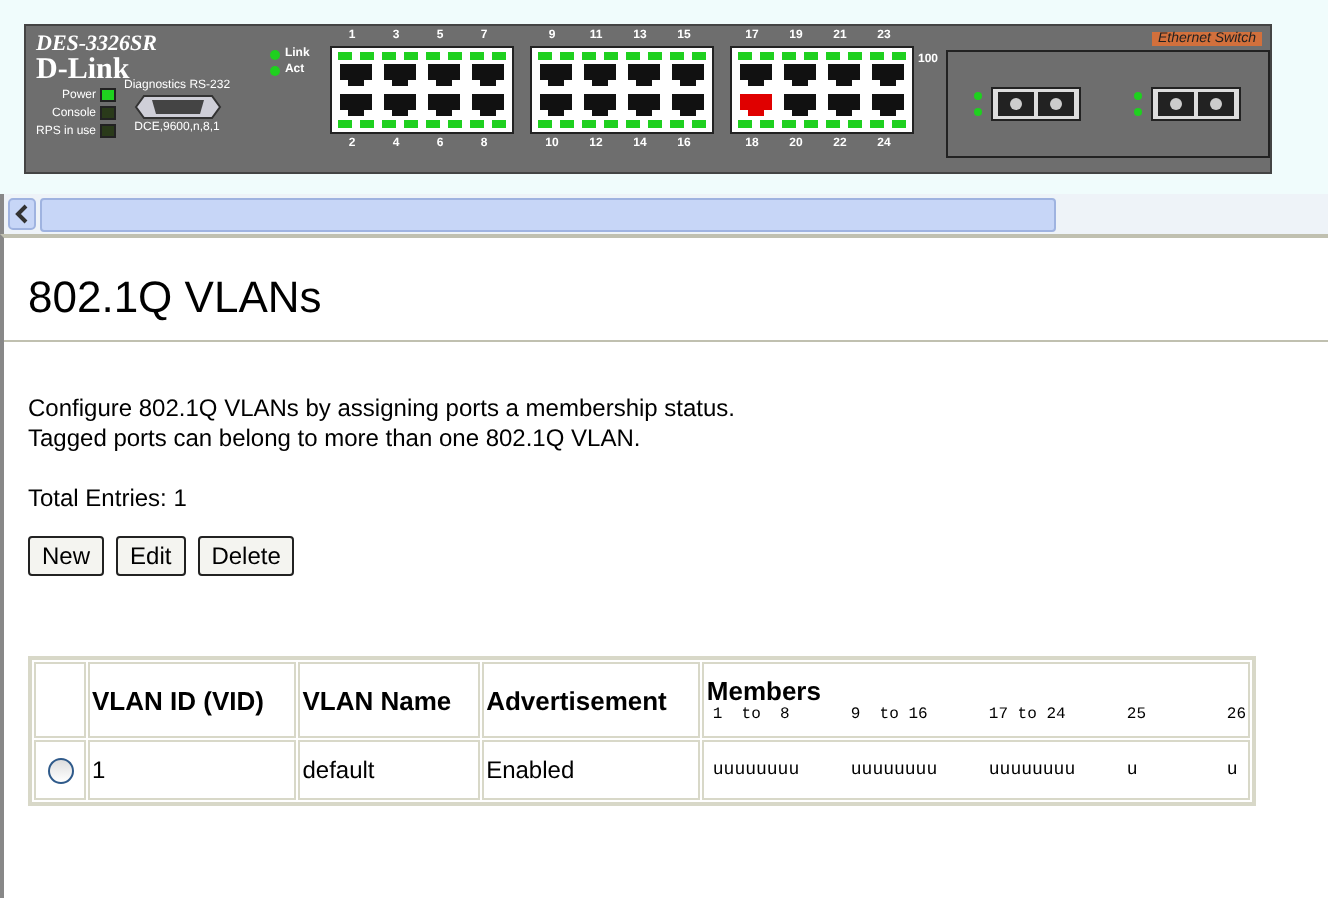 This screenshot has height=914, width=1328. What do you see at coordinates (60, 771) in the screenshot?
I see `row-radio-button` at bounding box center [60, 771].